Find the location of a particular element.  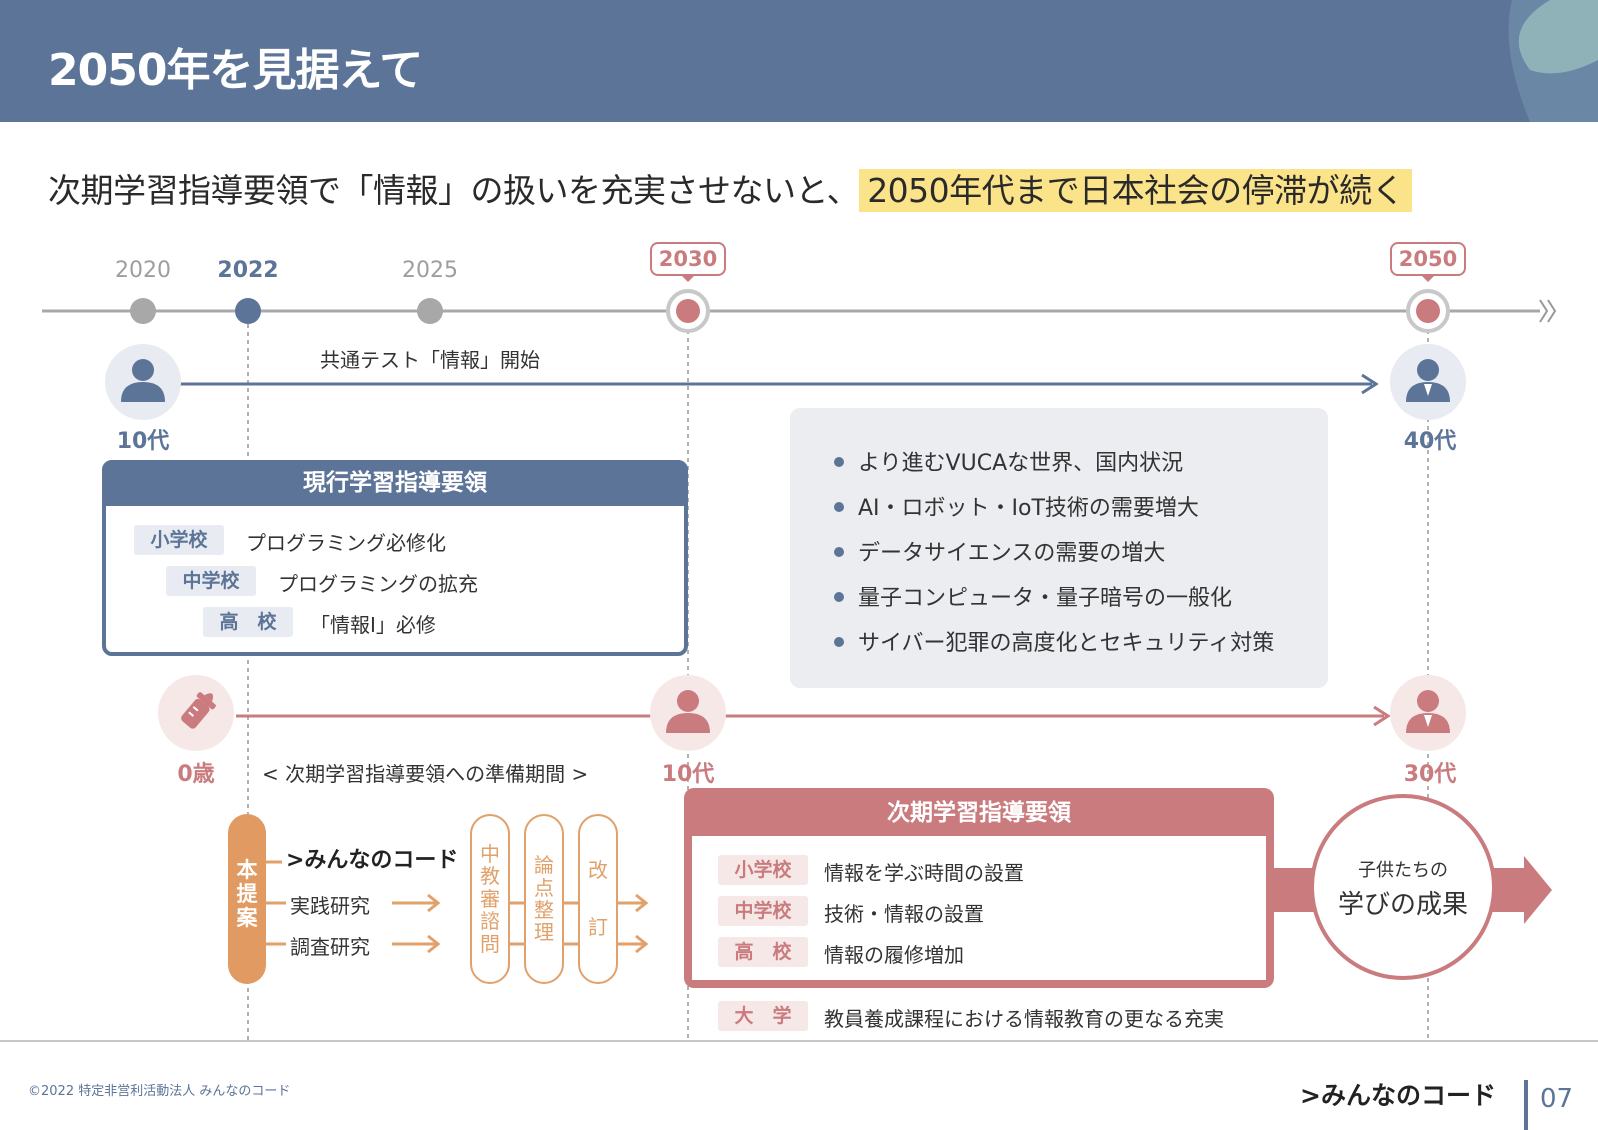

practice-research-label: 実践研究 is located at coordinates (330, 906).